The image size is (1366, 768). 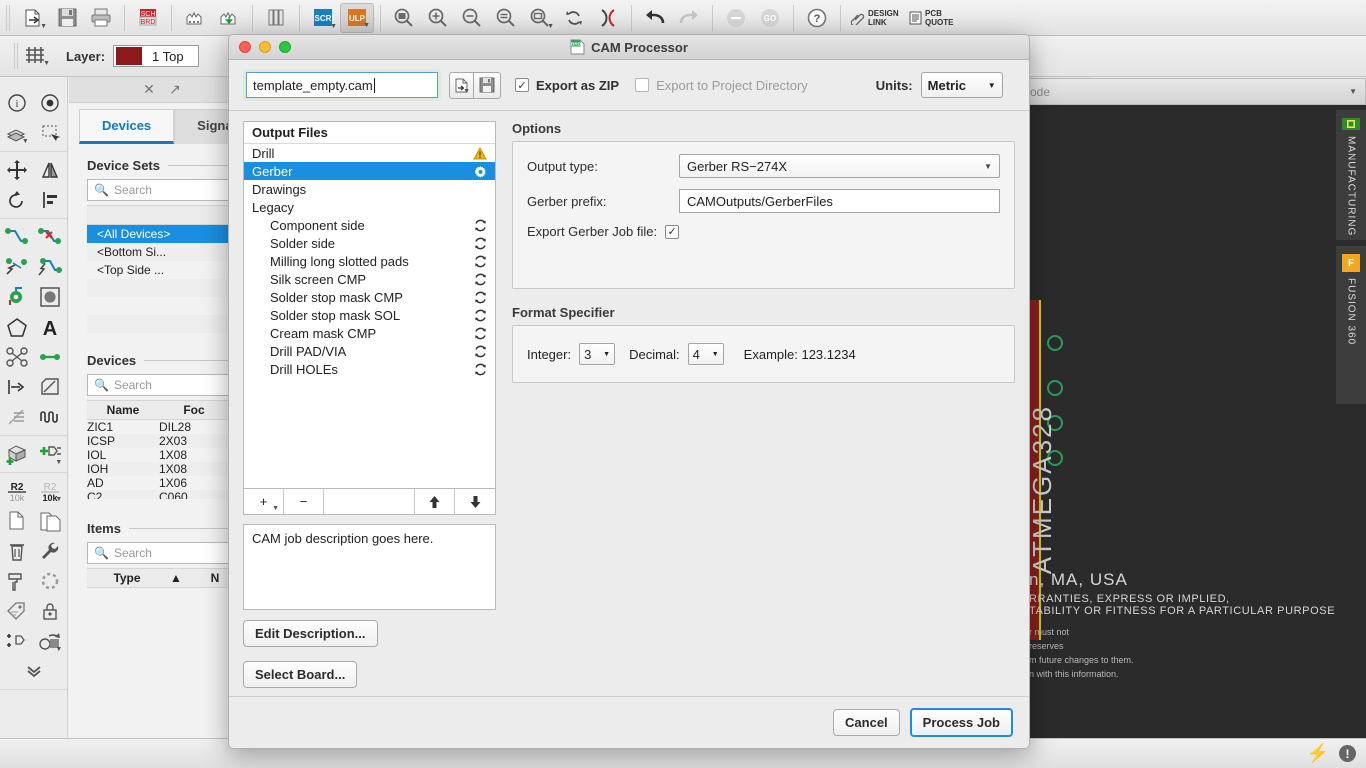 I want to click on align-icon, so click(x=50, y=200).